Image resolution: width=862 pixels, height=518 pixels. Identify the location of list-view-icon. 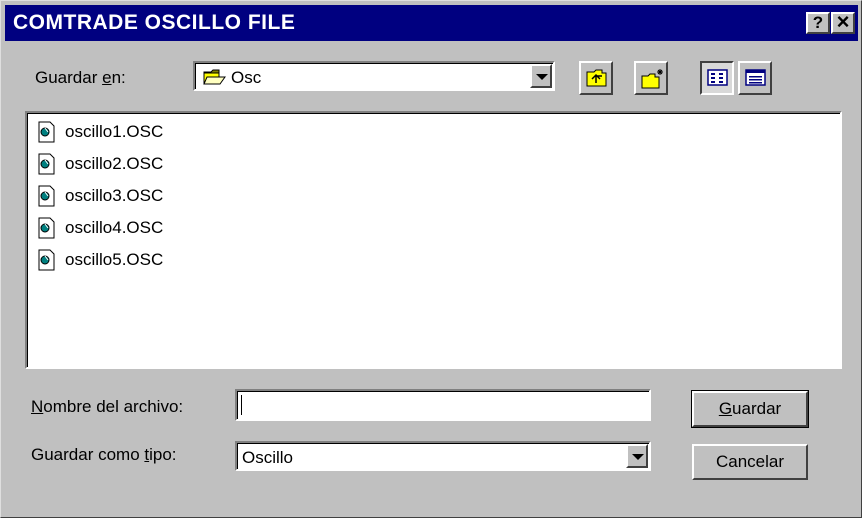
(717, 77).